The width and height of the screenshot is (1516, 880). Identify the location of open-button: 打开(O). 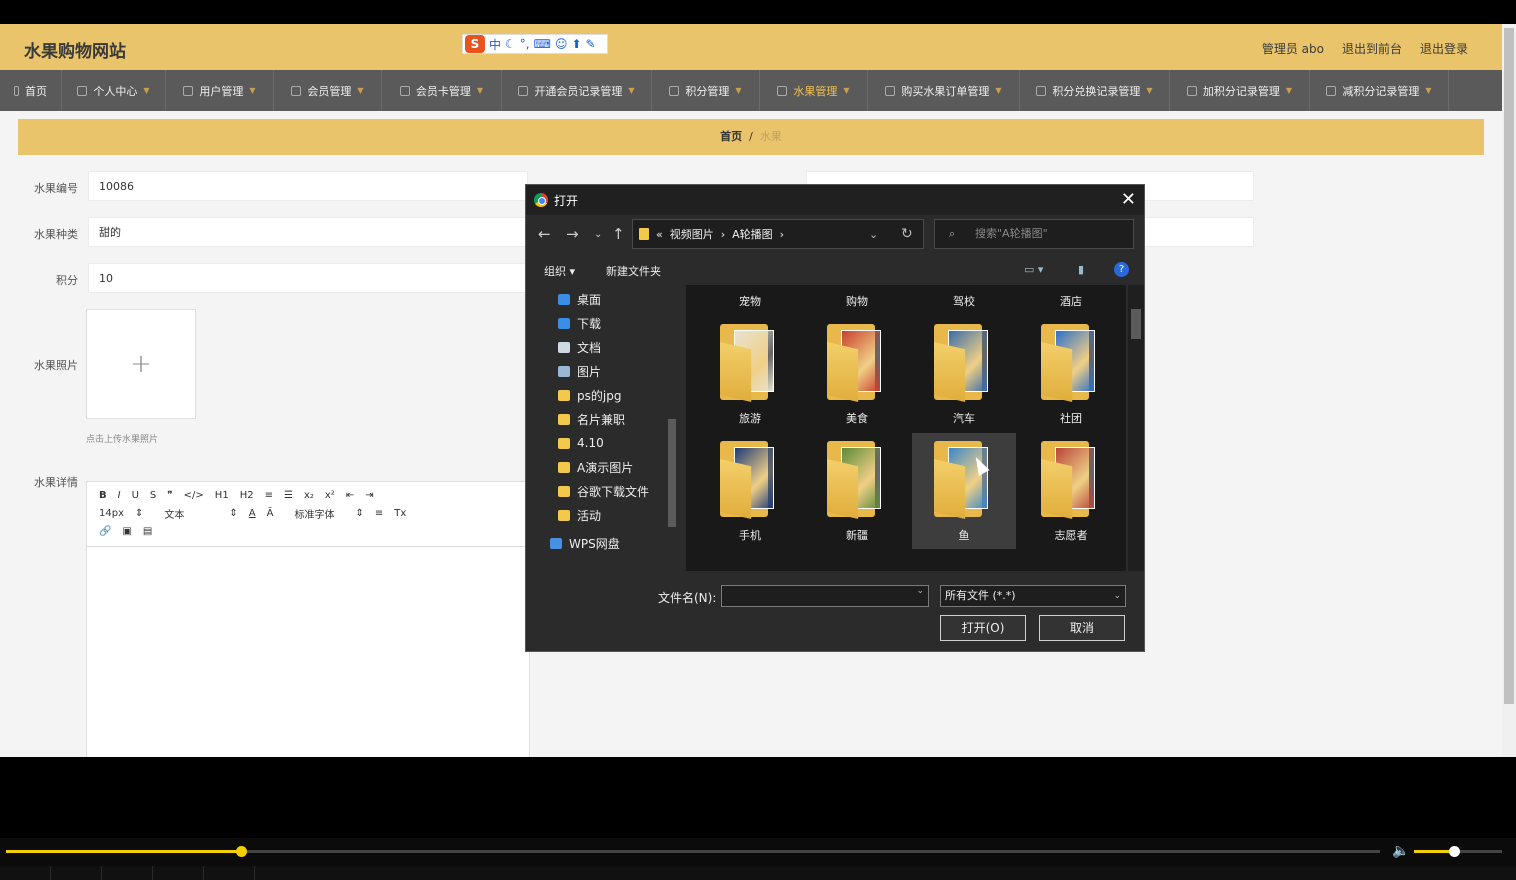
(983, 628).